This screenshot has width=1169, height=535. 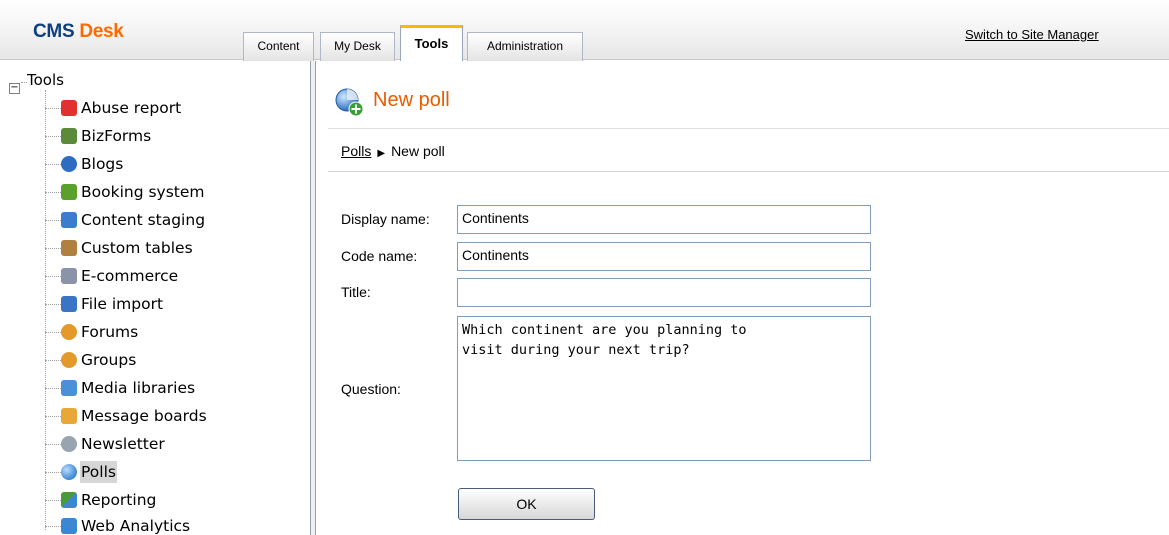 I want to click on tree-item-label: Booking system, so click(x=143, y=192).